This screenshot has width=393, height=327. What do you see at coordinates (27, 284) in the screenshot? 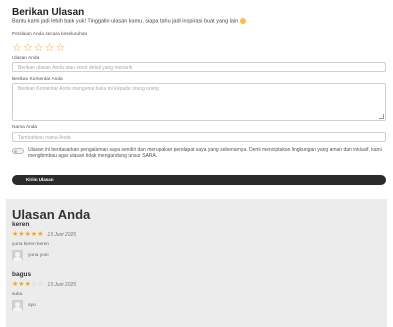
I see `review-rating-stars: ★ ★ ★ ☆ ☆` at bounding box center [27, 284].